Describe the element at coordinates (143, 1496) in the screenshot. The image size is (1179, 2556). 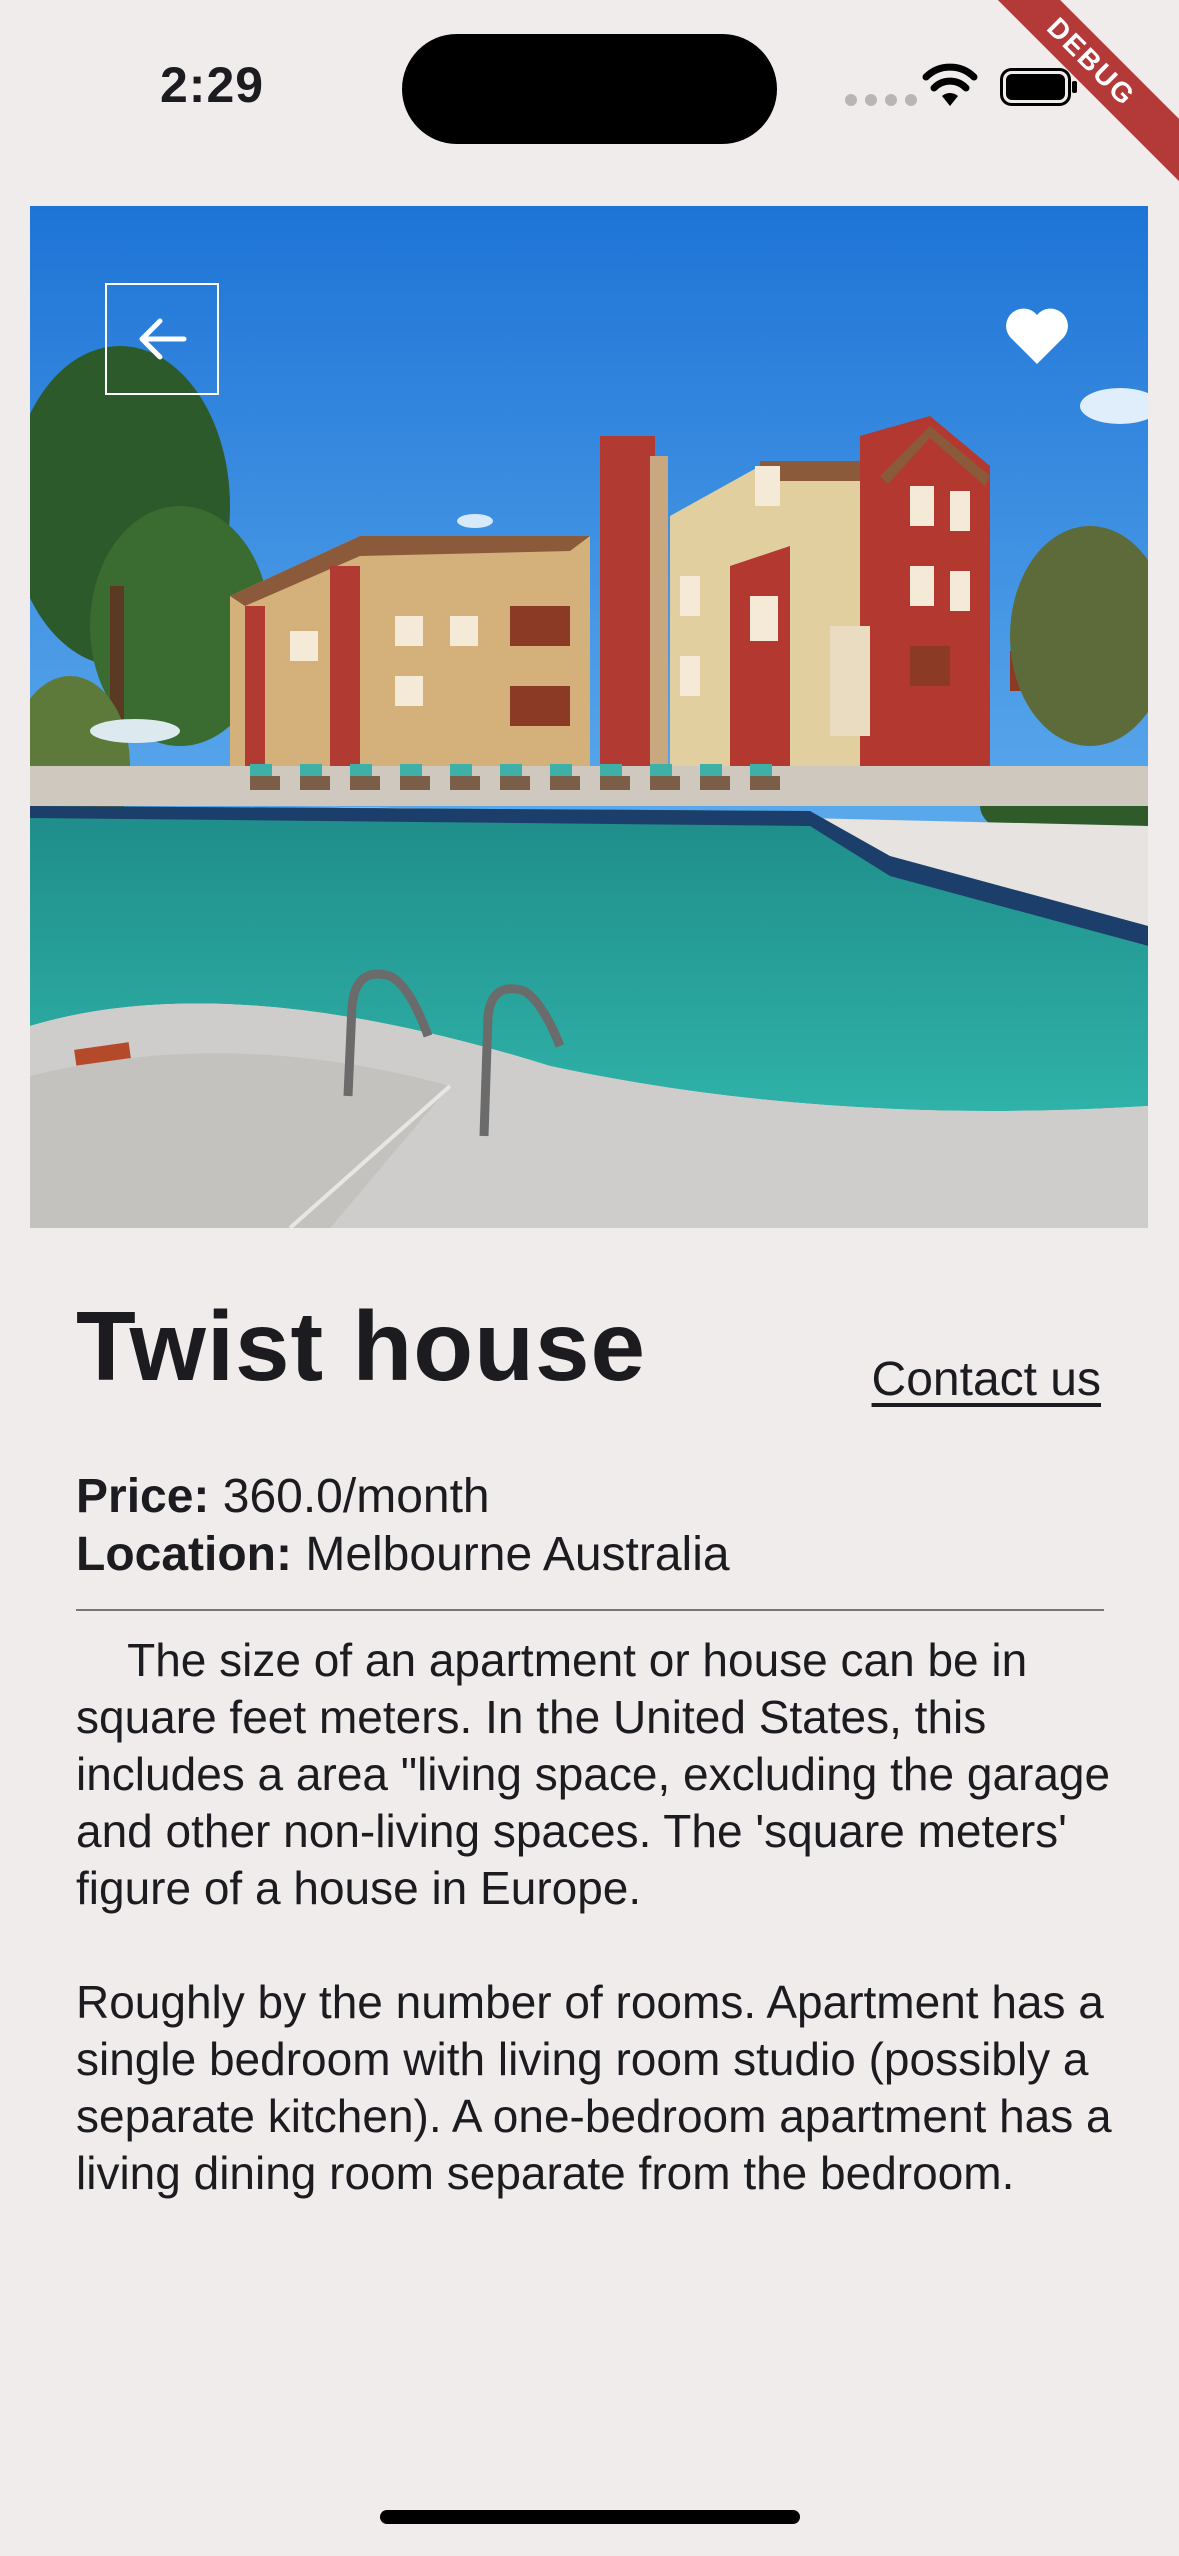
I see `price-label: Price:` at that location.